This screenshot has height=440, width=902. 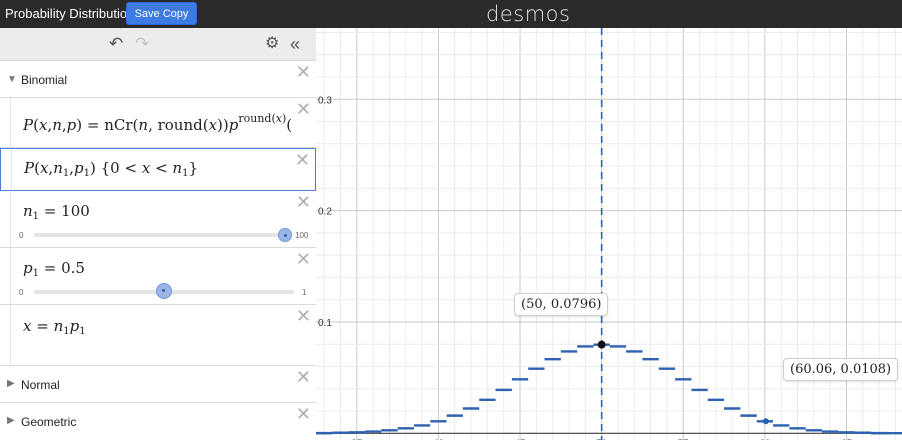 I want to click on expression-row-2: P(x,n1,p1) {0 < x < n1} ✕, so click(x=158, y=169).